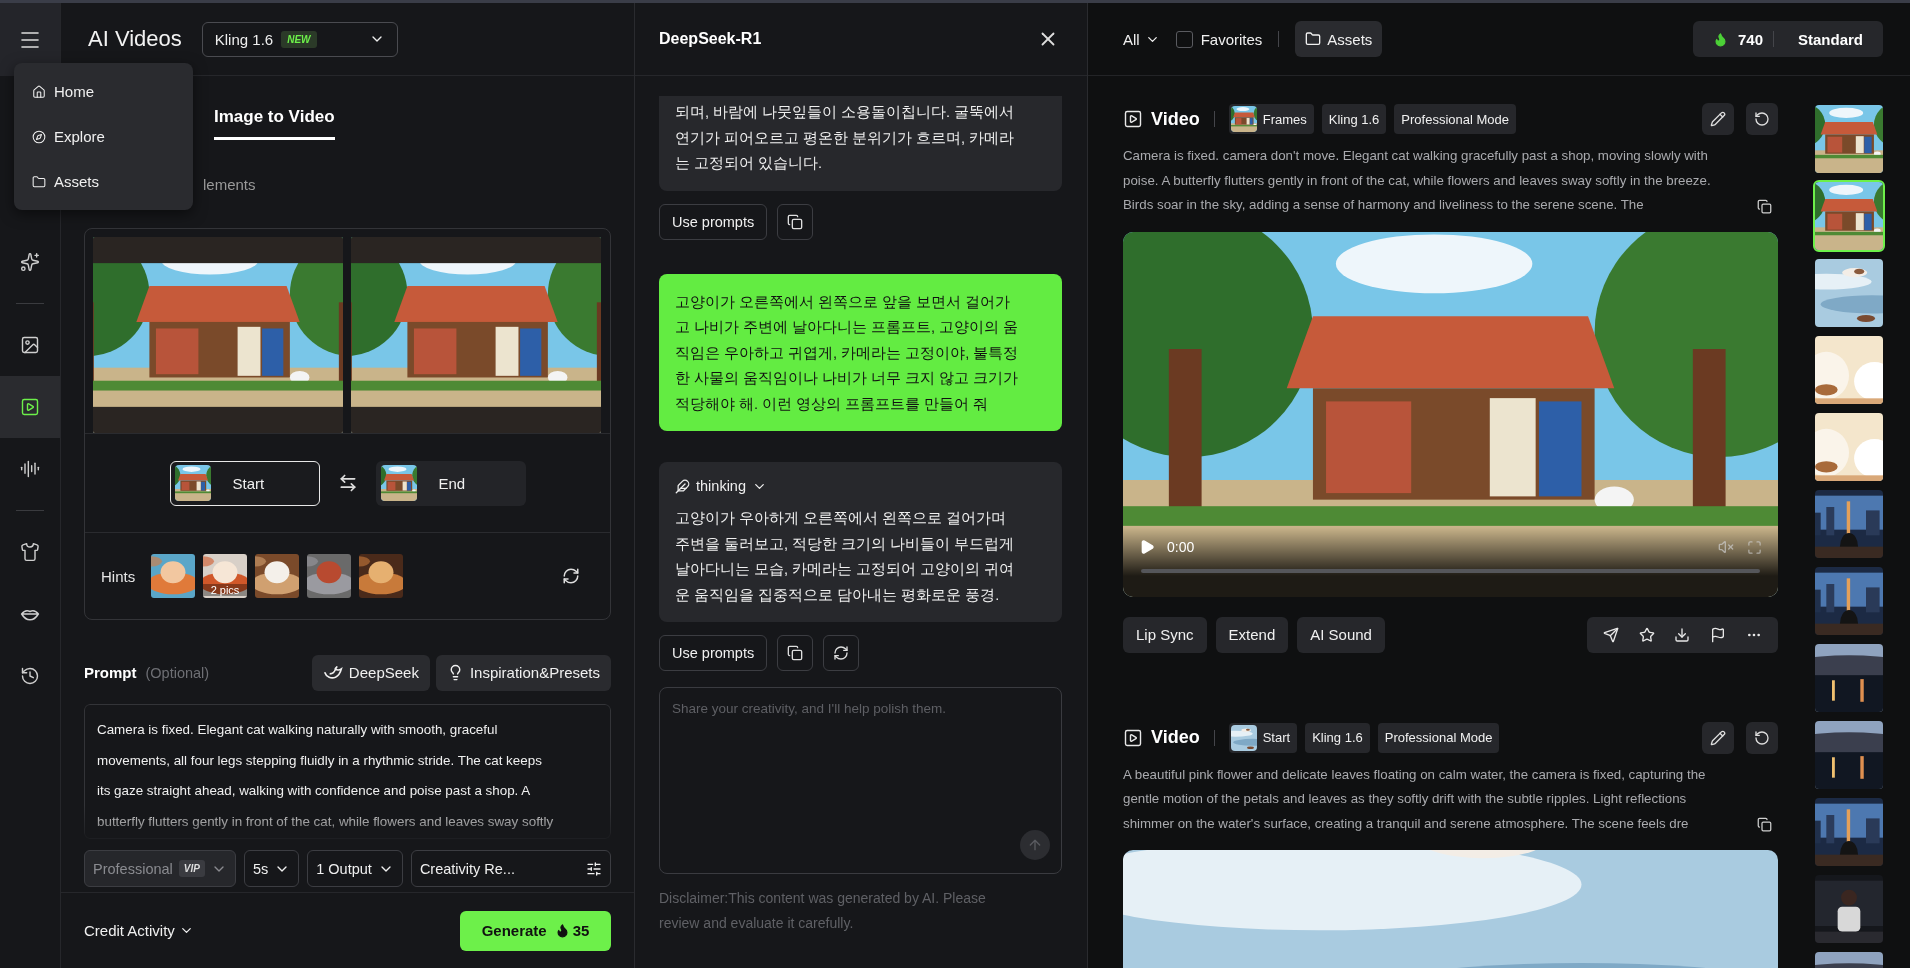 Image resolution: width=1910 pixels, height=968 pixels. What do you see at coordinates (1231, 39) in the screenshot?
I see `favorites-label: Favorites` at bounding box center [1231, 39].